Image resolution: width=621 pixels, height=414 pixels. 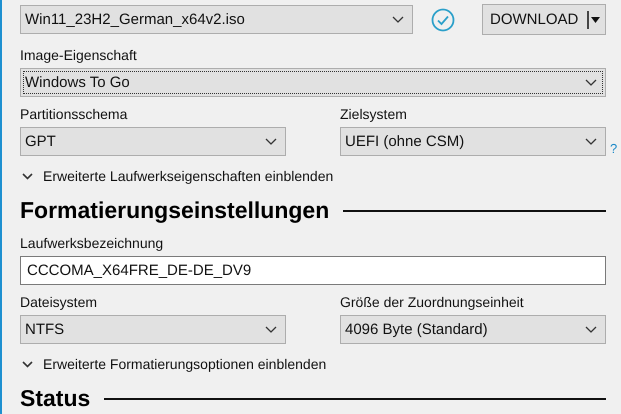 I want to click on field-label: Größe der Zuordnungseinheit, so click(x=432, y=302).